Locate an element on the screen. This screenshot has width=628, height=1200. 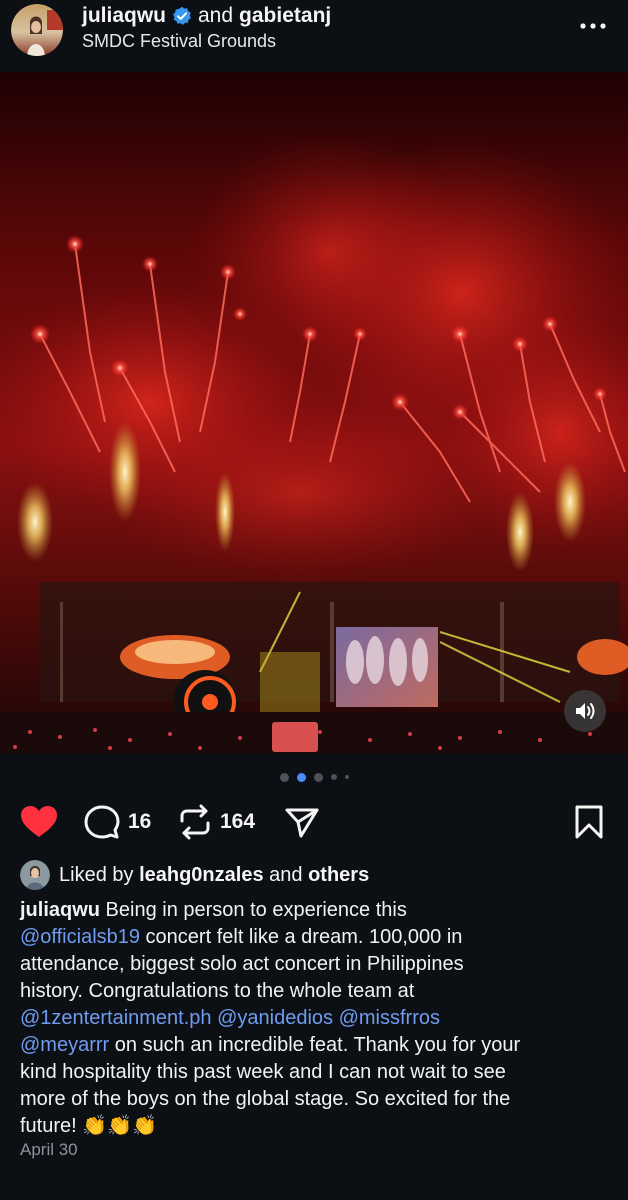
repost-button: 164 is located at coordinates (216, 822).